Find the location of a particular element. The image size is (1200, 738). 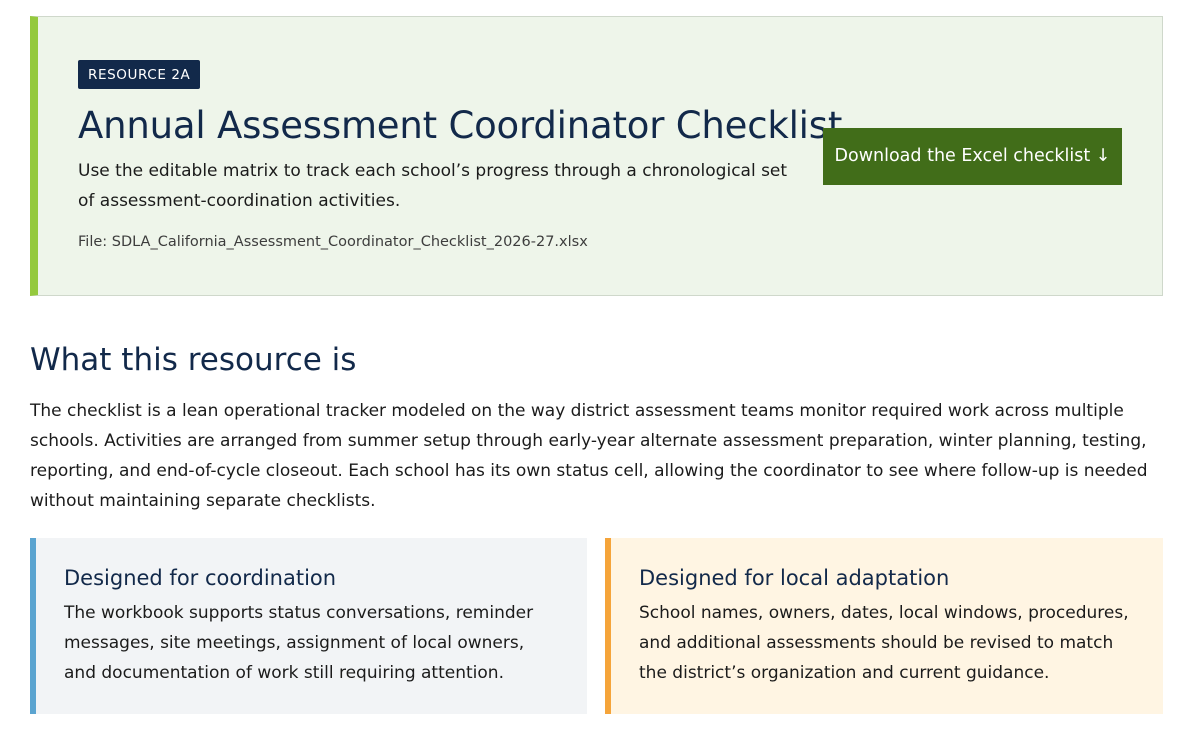

card-title: Designed for coordination is located at coordinates (200, 578).